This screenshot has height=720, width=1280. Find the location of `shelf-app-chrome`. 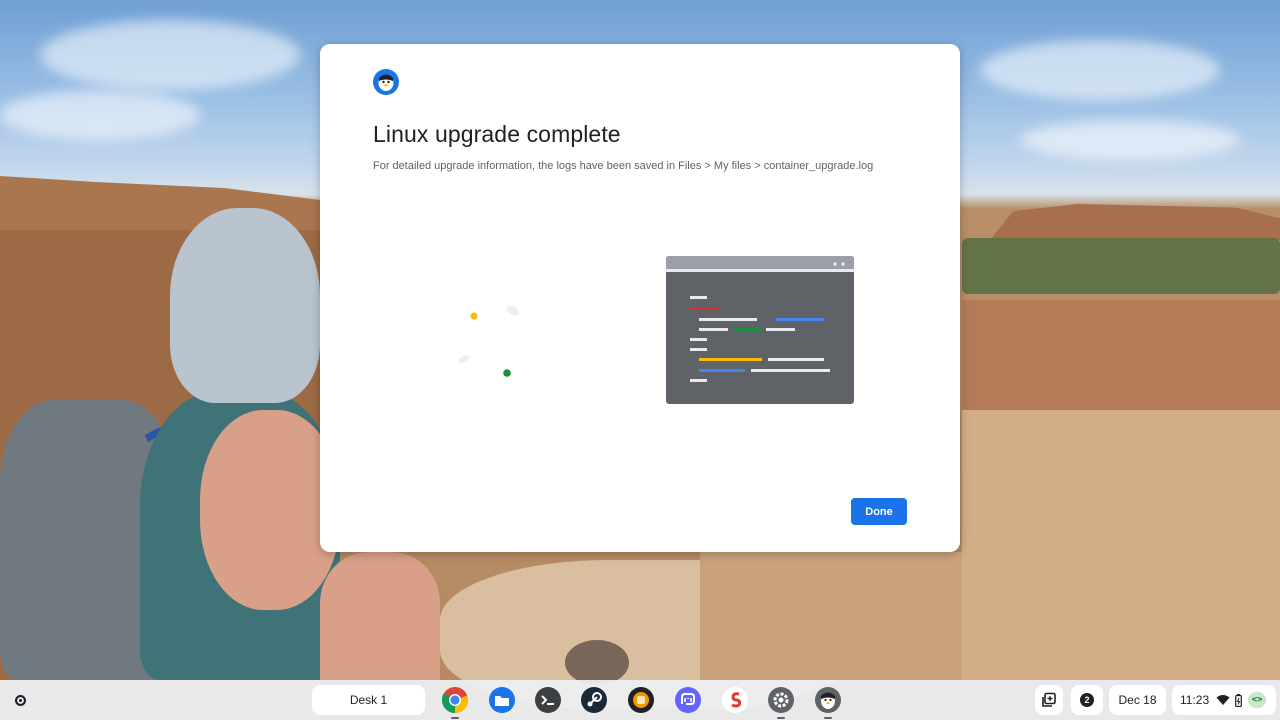

shelf-app-chrome is located at coordinates (455, 702).